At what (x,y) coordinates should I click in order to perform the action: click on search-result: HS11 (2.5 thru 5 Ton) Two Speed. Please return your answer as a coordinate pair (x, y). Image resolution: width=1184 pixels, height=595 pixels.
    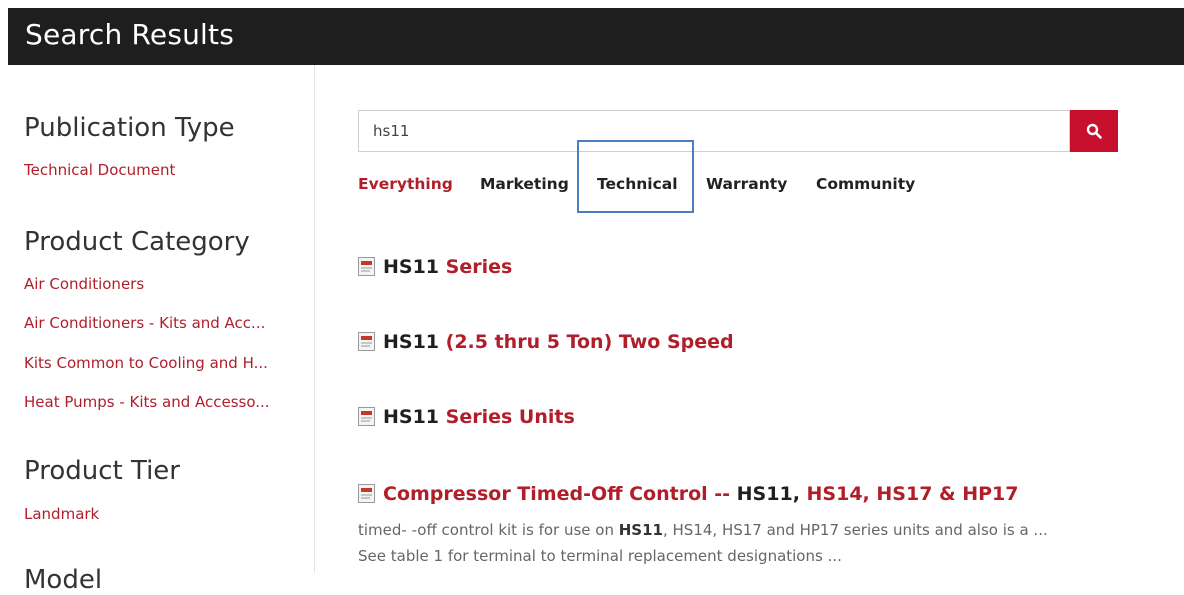
    Looking at the image, I should click on (546, 342).